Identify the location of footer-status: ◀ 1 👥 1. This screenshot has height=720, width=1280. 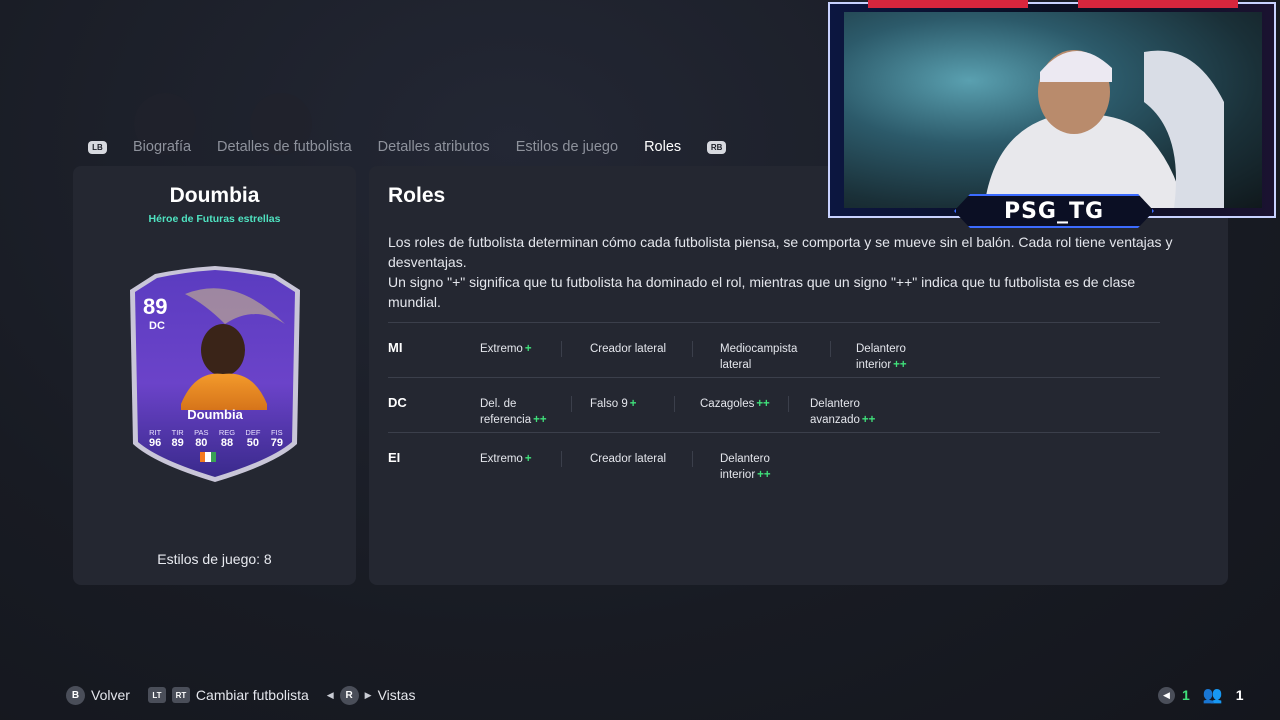
(1201, 695).